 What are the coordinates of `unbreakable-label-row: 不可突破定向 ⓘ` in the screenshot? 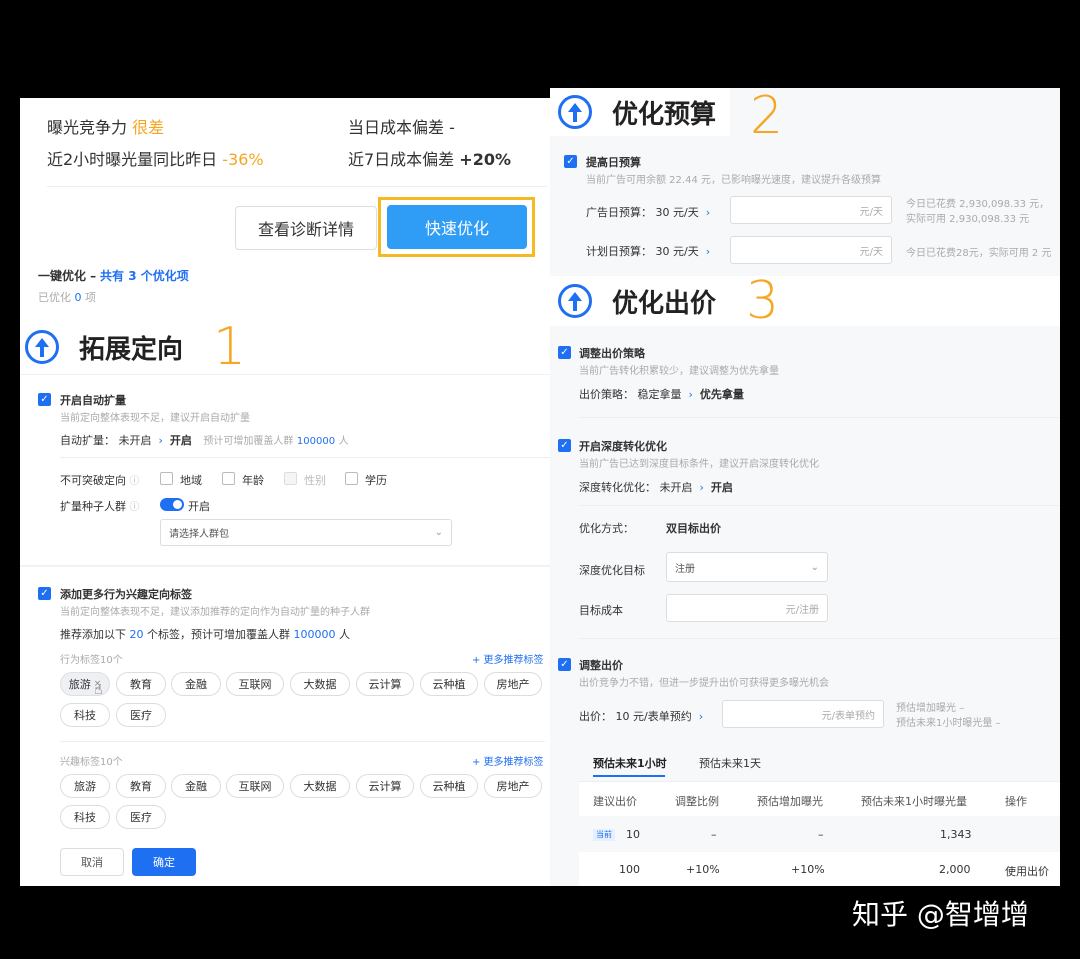 It's located at (100, 480).